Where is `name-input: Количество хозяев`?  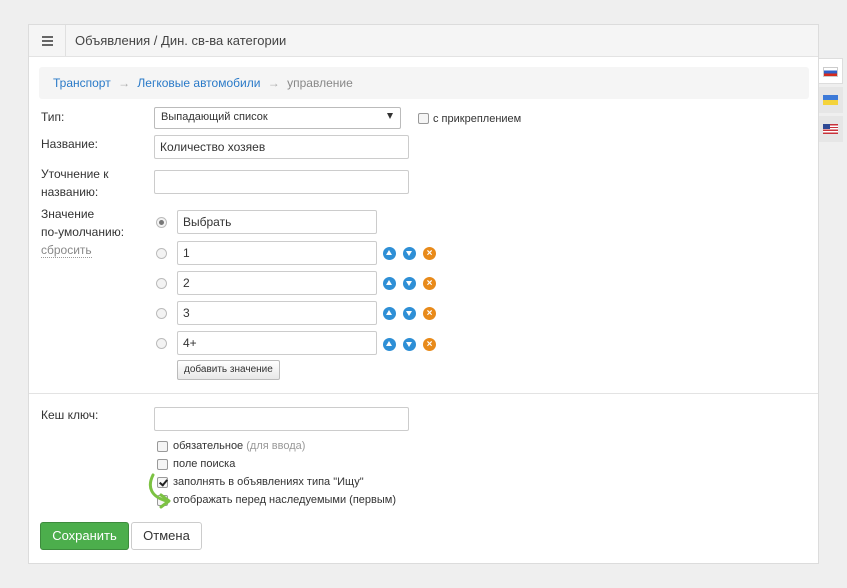 name-input: Количество хозяев is located at coordinates (281, 147).